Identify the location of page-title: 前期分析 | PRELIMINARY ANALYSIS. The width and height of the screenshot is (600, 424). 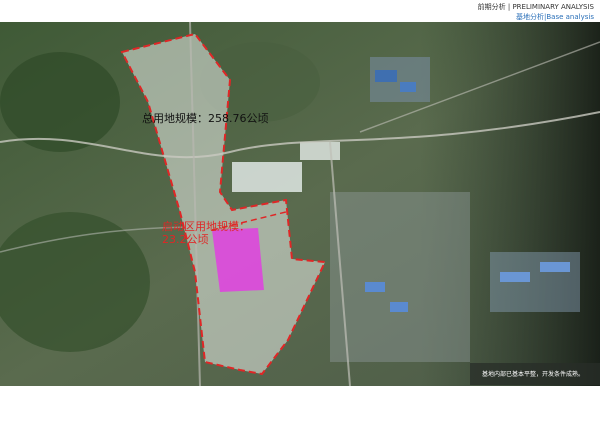
(535, 7).